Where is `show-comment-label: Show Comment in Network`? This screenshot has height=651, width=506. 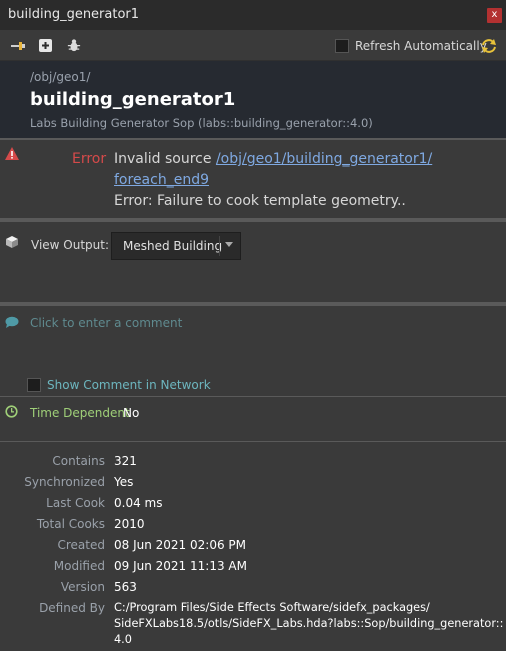
show-comment-label: Show Comment in Network is located at coordinates (129, 385).